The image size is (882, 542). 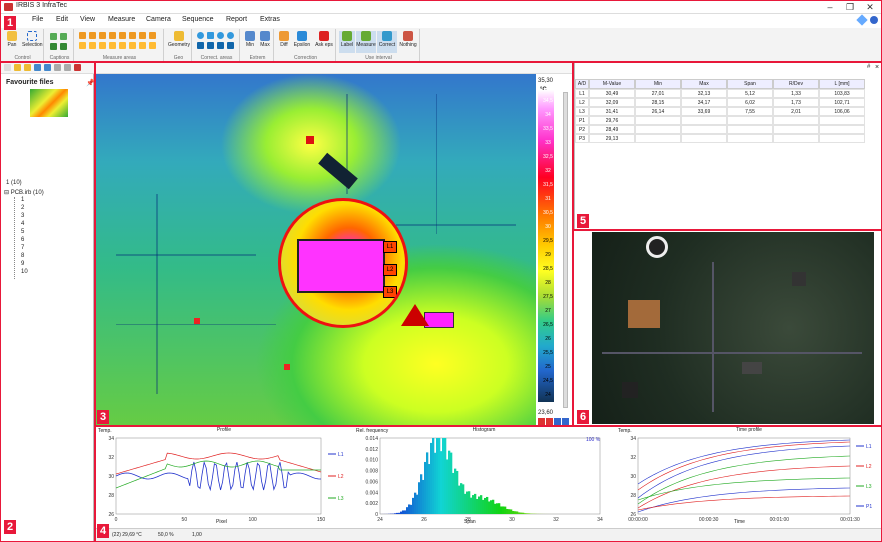 What do you see at coordinates (548, 269) in the screenshot?
I see `scale-tick: 28,5` at bounding box center [548, 269].